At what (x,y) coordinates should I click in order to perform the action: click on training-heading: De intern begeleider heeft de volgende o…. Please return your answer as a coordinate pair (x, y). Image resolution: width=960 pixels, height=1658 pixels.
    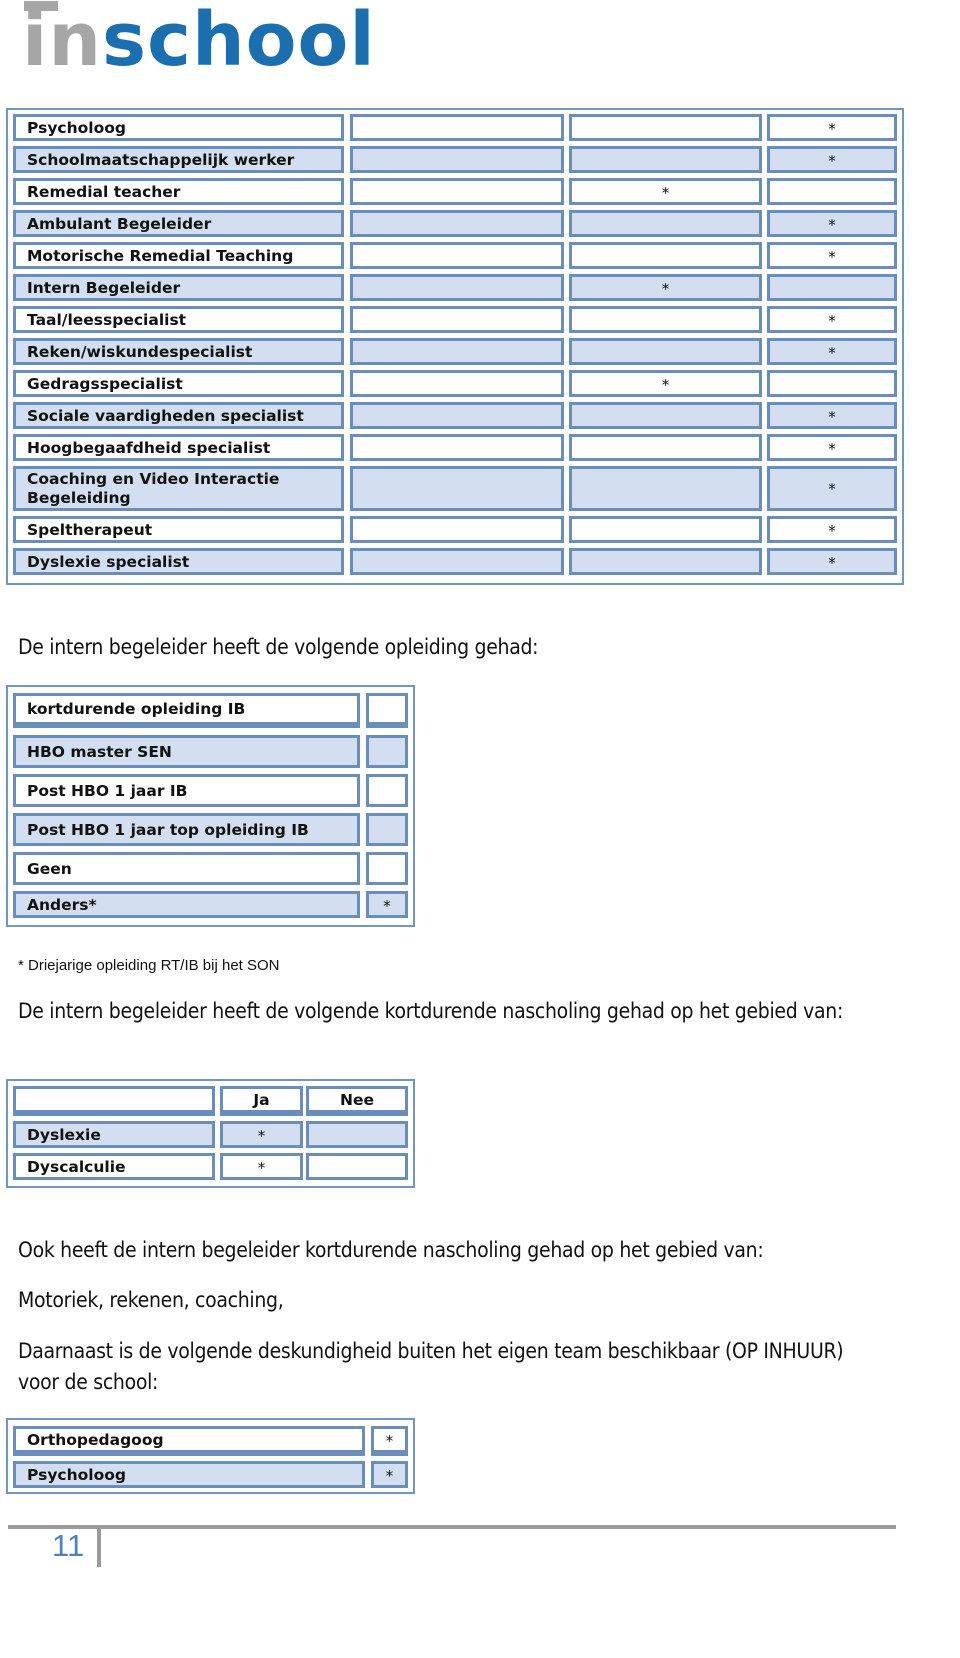
    Looking at the image, I should click on (278, 647).